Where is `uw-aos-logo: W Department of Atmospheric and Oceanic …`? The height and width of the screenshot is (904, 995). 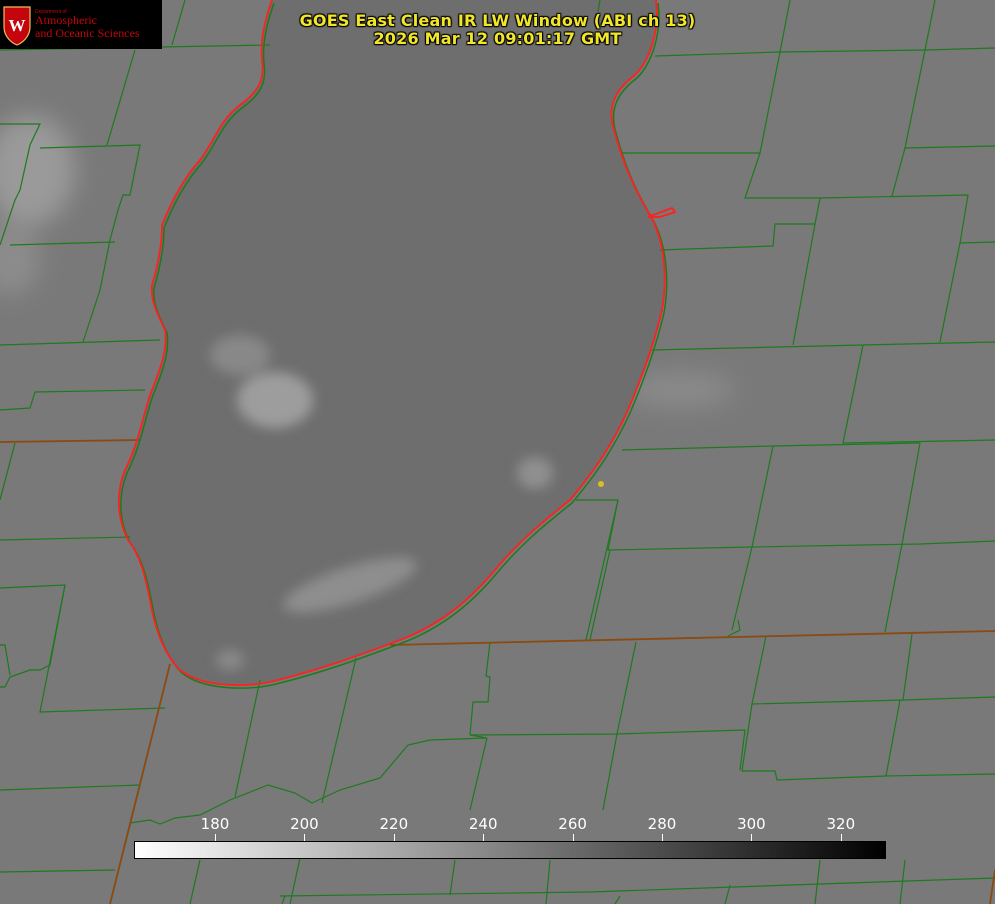
uw-aos-logo: W Department of Atmospheric and Oceanic … is located at coordinates (81, 24).